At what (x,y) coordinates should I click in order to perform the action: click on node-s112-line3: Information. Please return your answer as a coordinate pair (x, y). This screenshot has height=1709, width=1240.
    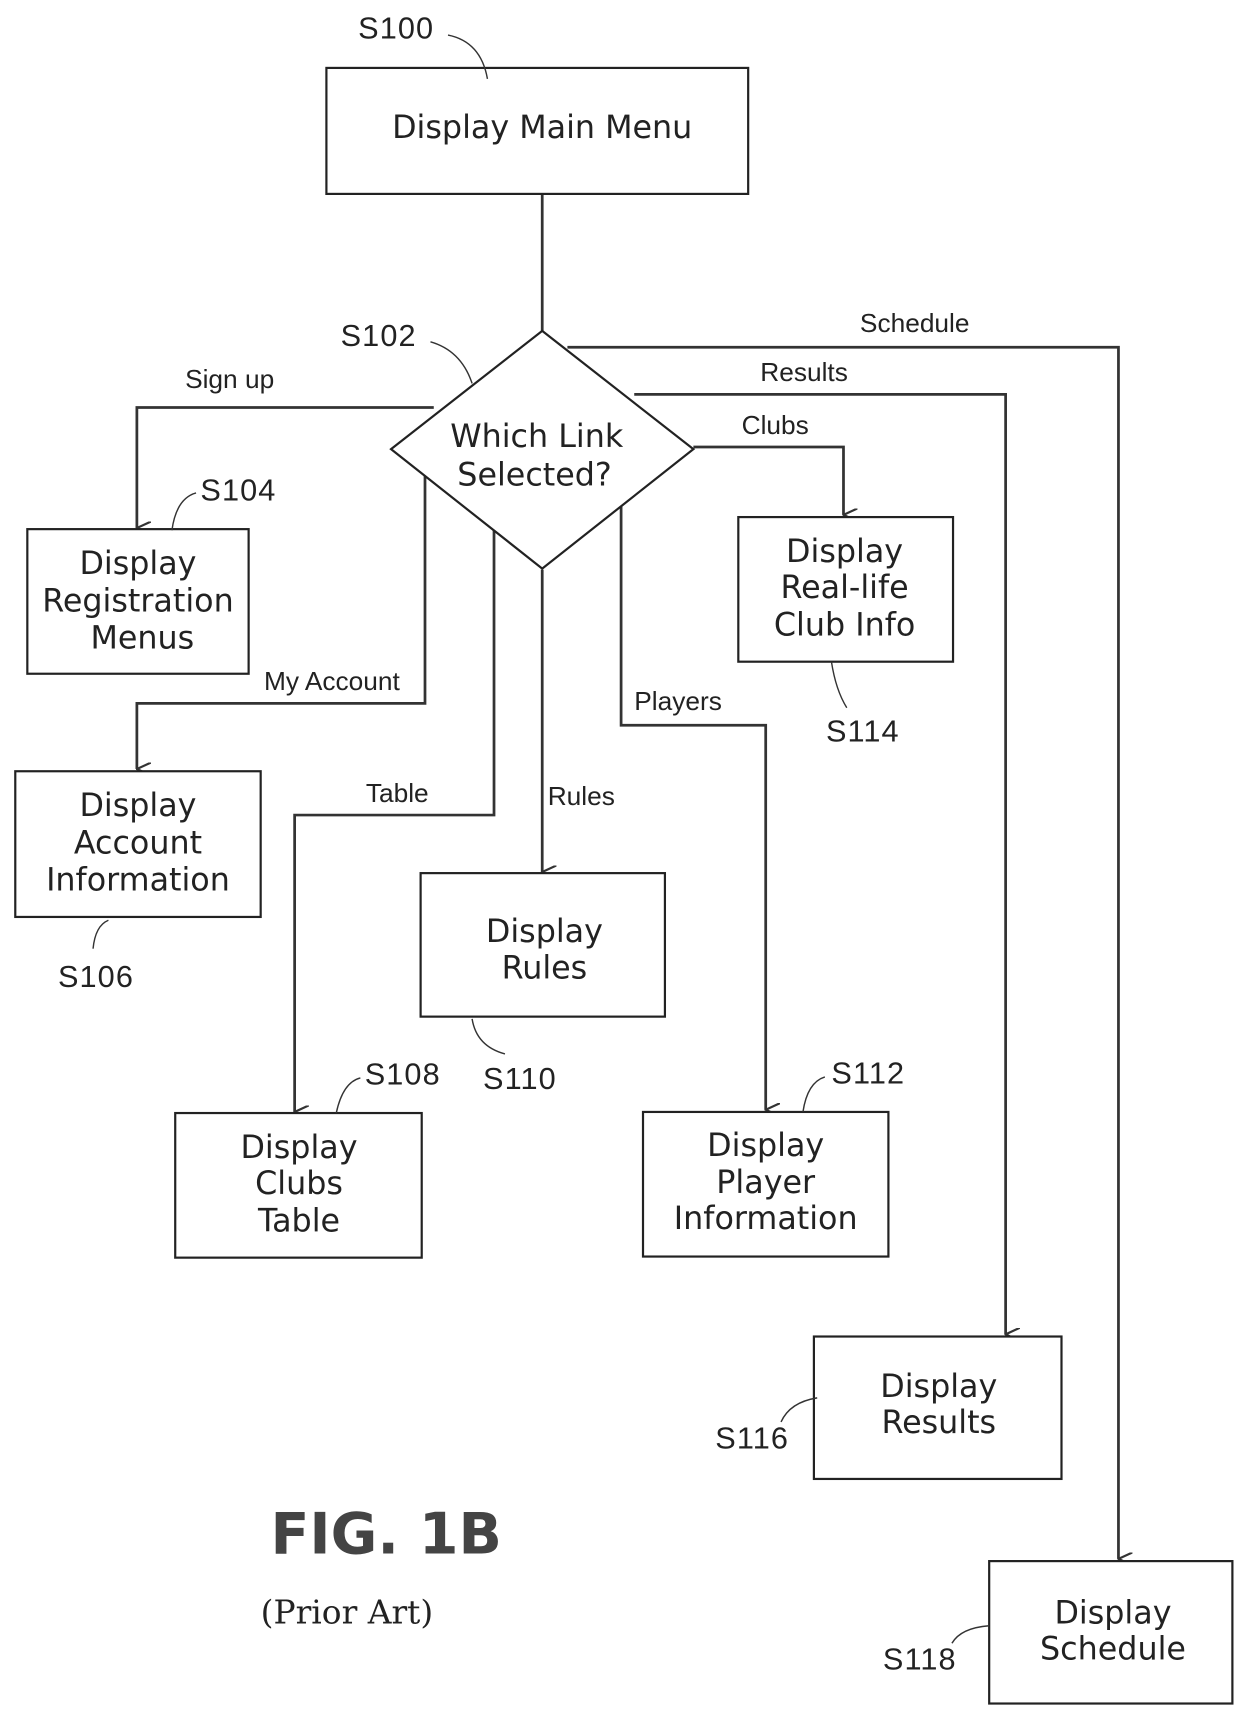
    Looking at the image, I should click on (766, 1219).